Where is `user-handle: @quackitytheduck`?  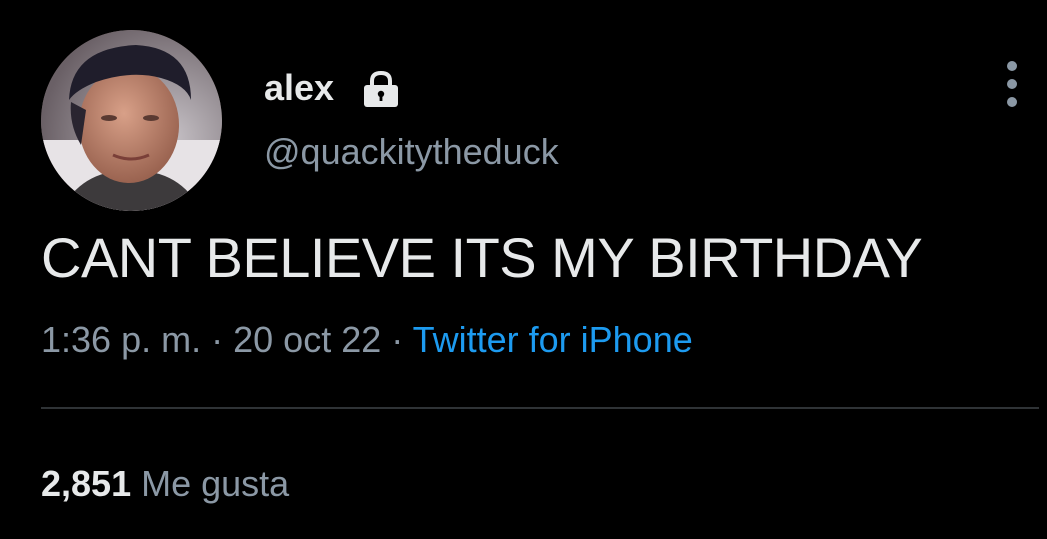
user-handle: @quackitytheduck is located at coordinates (411, 152).